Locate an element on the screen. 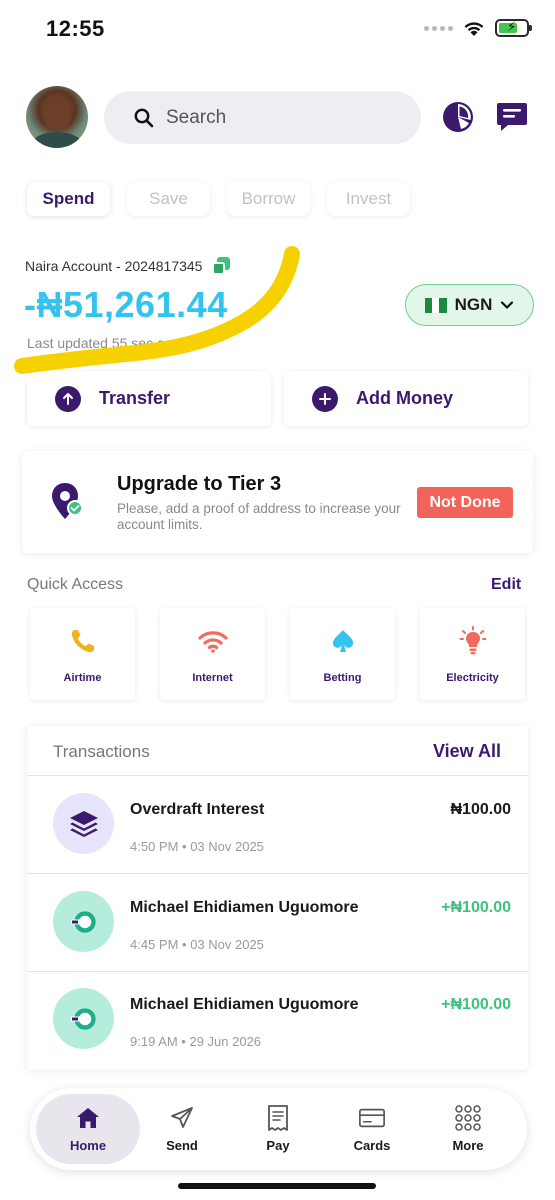  transactions-title: Transactions is located at coordinates (101, 751).